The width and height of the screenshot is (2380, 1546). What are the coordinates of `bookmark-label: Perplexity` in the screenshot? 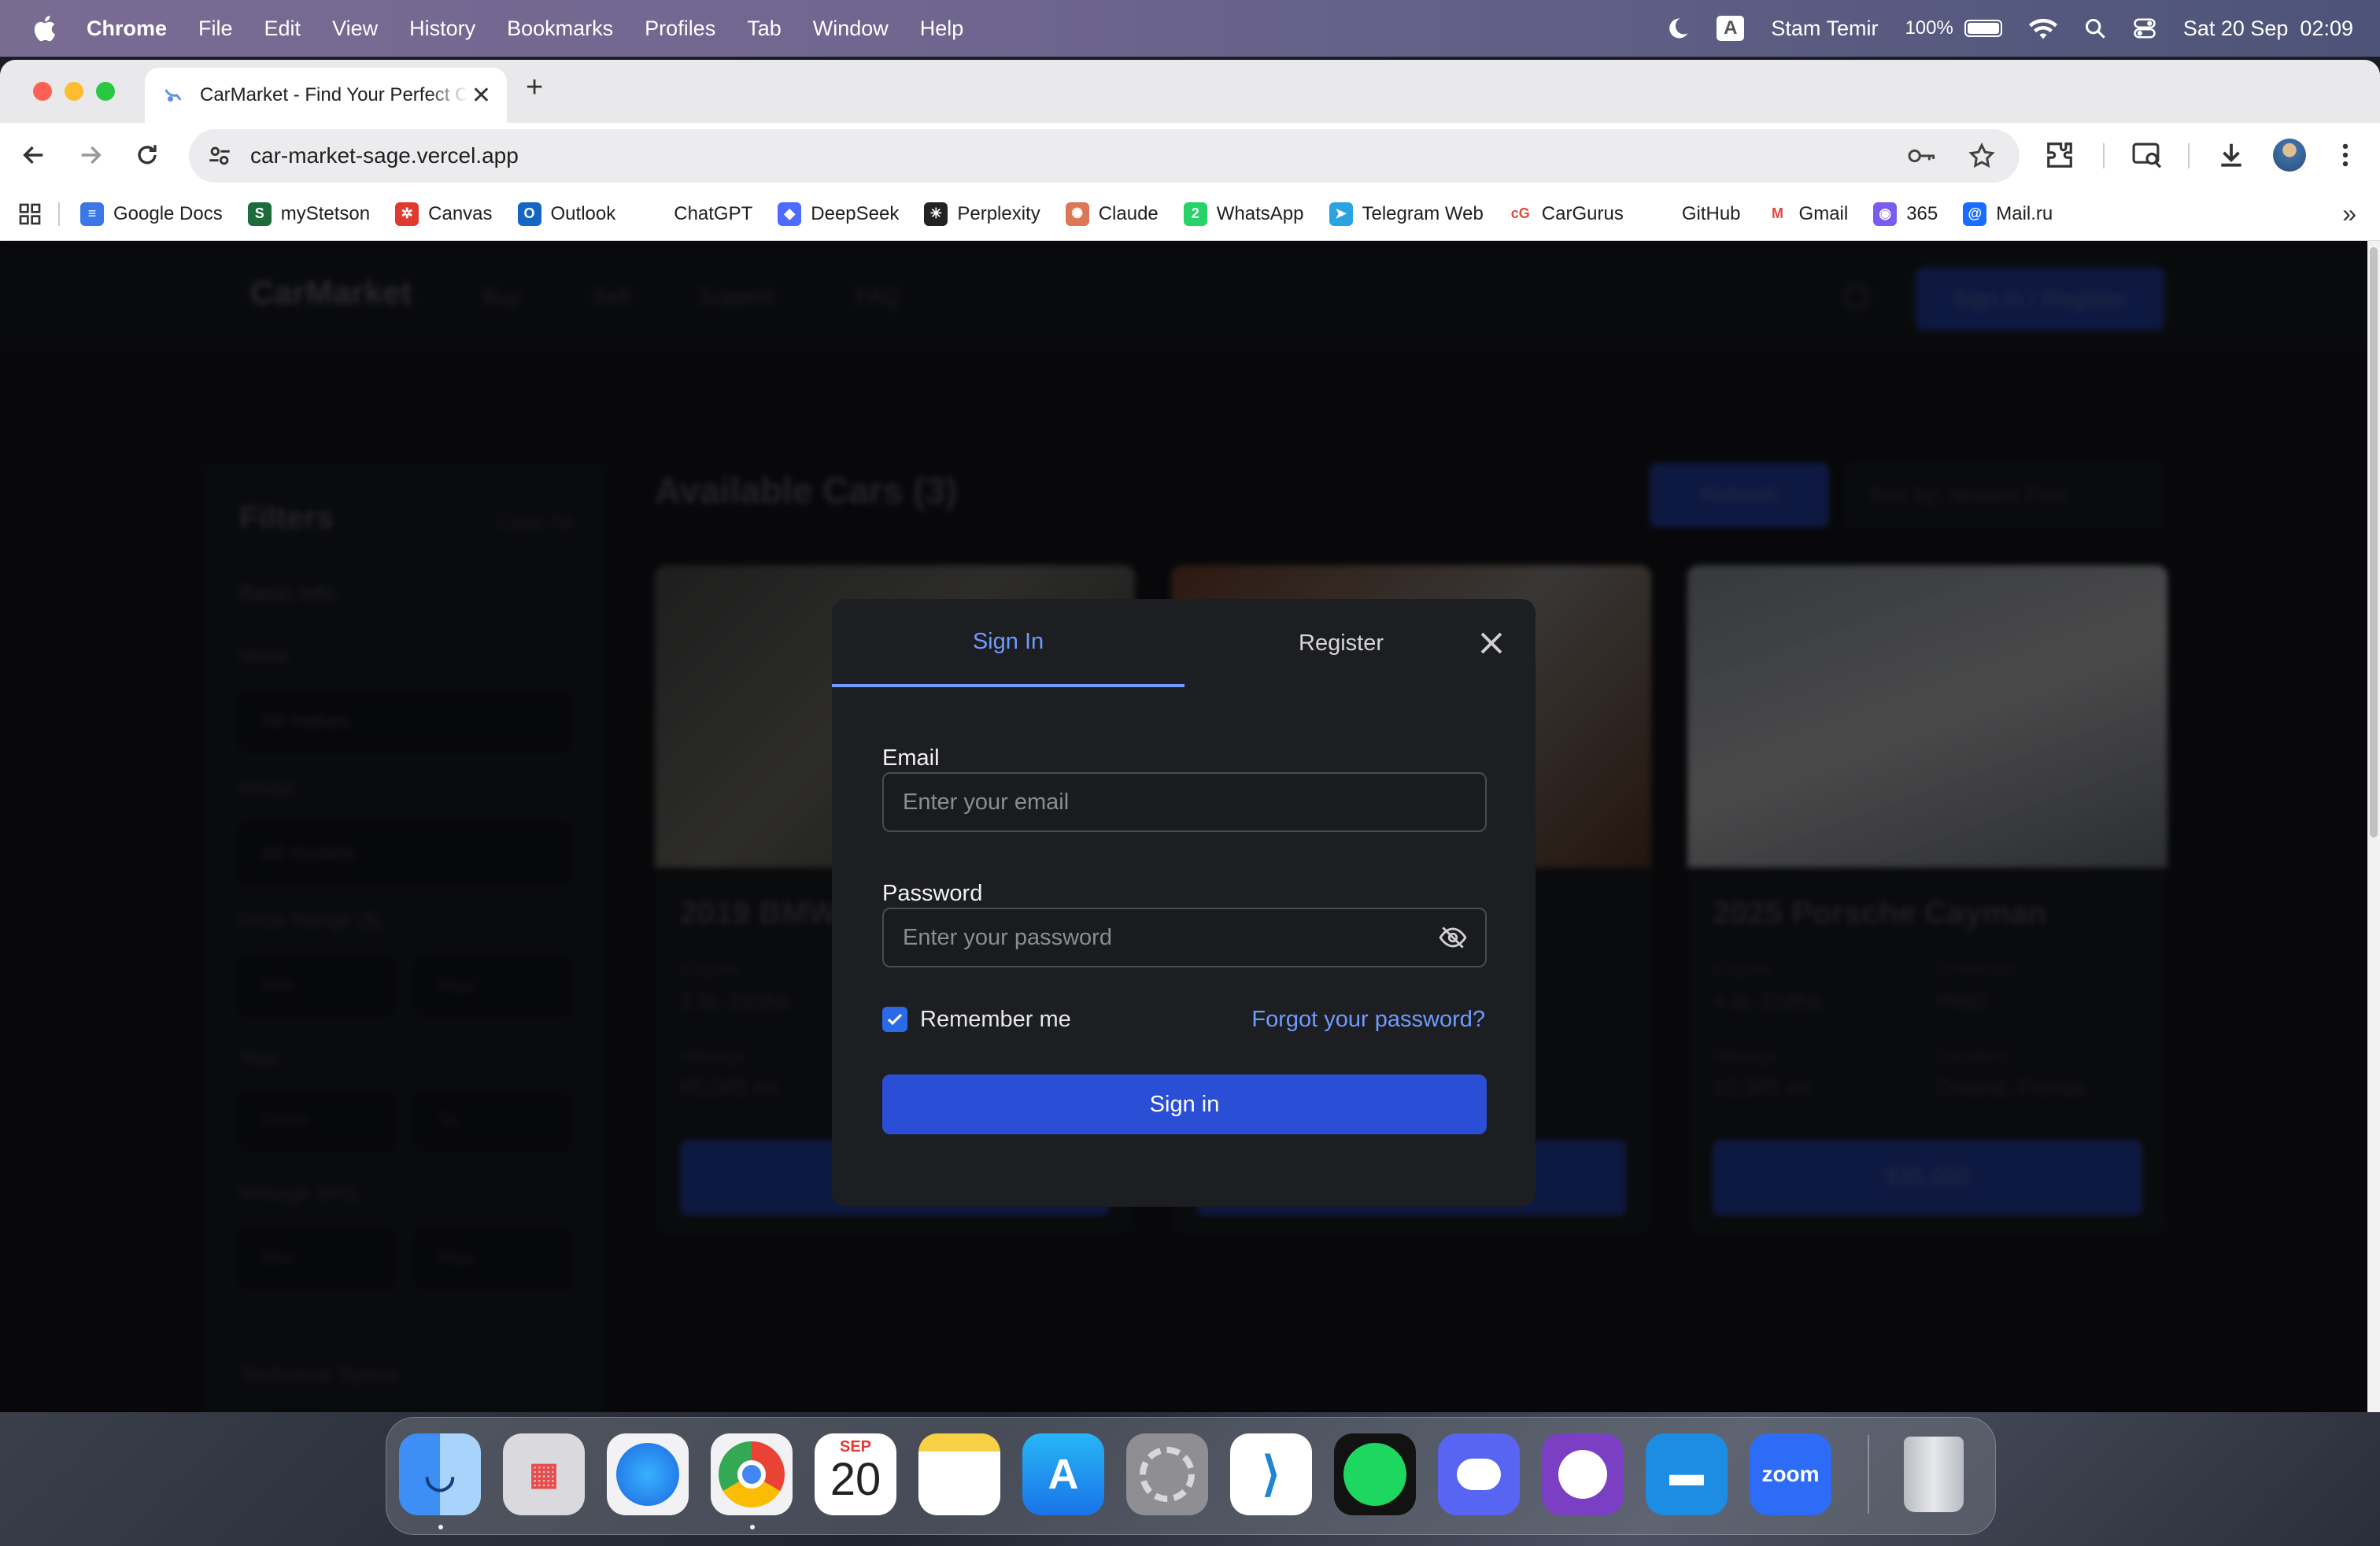 It's located at (998, 213).